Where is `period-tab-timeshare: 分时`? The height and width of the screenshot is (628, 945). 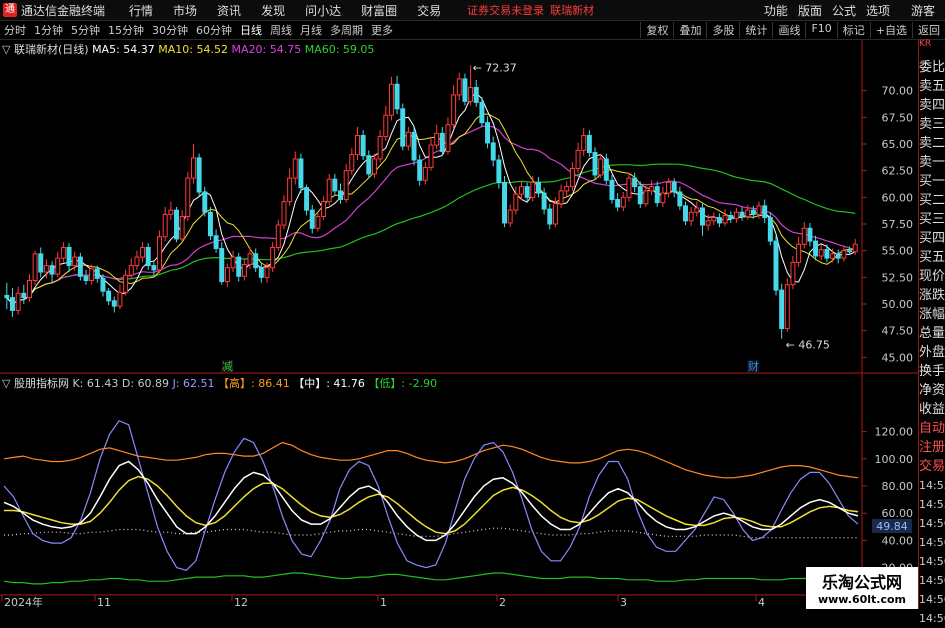 period-tab-timeshare: 分时 is located at coordinates (15, 30).